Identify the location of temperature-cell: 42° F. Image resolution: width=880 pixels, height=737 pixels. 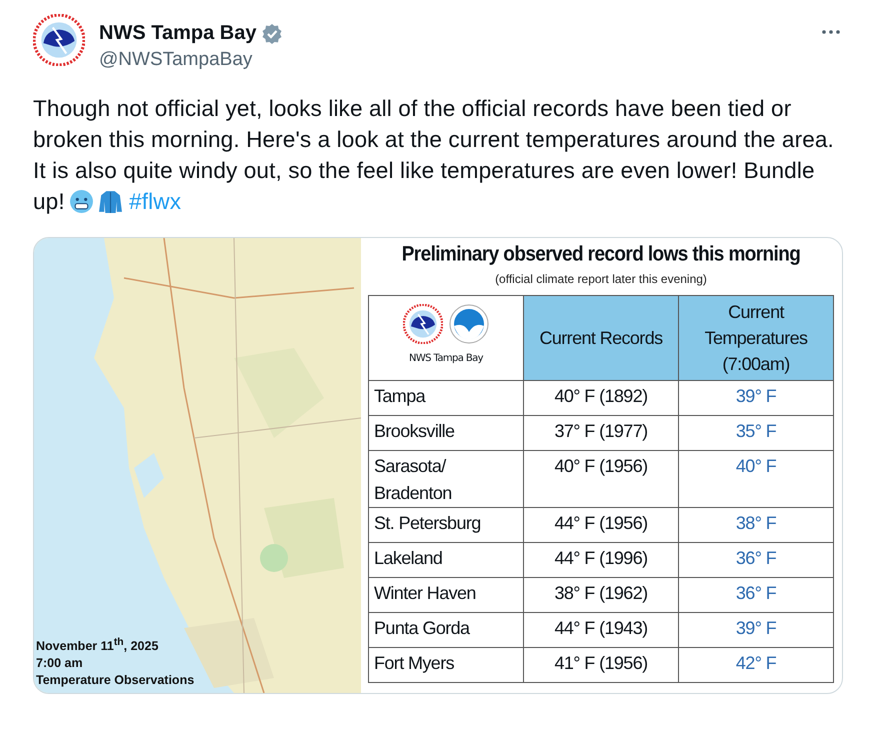
(756, 665).